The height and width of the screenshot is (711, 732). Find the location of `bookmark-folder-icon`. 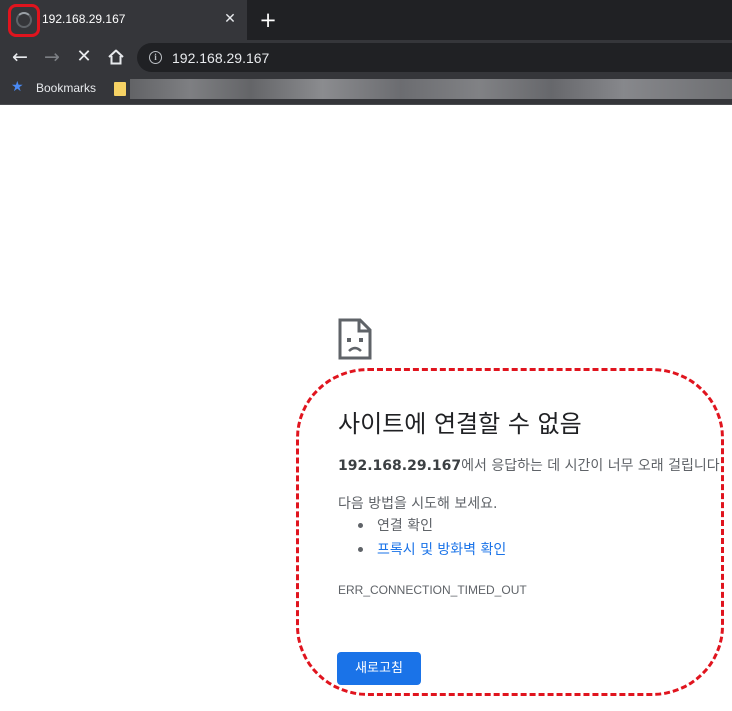

bookmark-folder-icon is located at coordinates (120, 89).